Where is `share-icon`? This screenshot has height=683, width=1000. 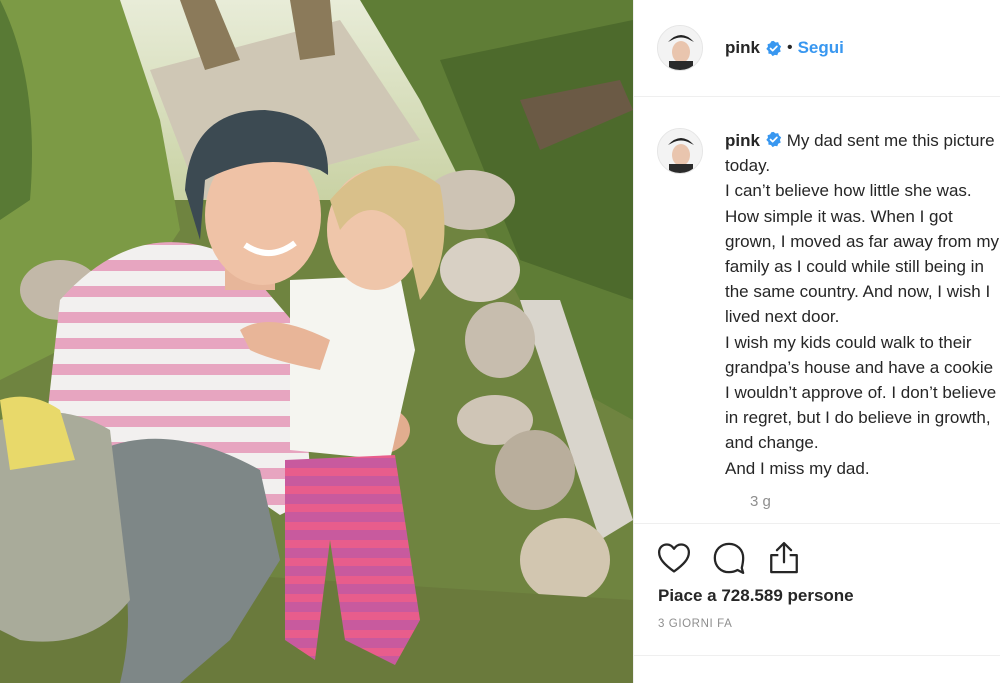
share-icon is located at coordinates (784, 557).